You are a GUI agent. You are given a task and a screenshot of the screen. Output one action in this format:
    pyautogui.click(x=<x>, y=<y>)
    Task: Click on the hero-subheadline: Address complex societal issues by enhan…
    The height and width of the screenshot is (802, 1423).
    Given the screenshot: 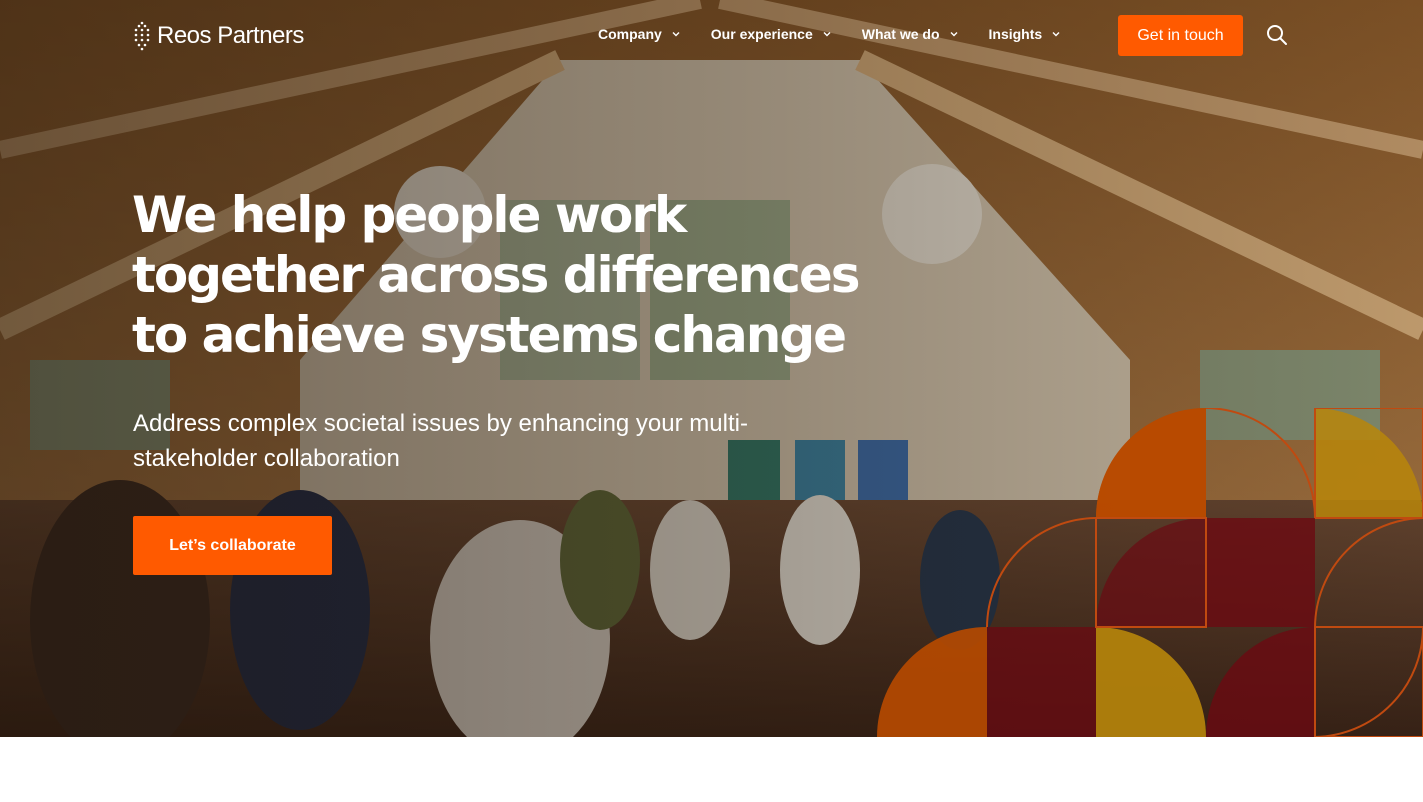 What is the action you would take?
    pyautogui.click(x=440, y=441)
    